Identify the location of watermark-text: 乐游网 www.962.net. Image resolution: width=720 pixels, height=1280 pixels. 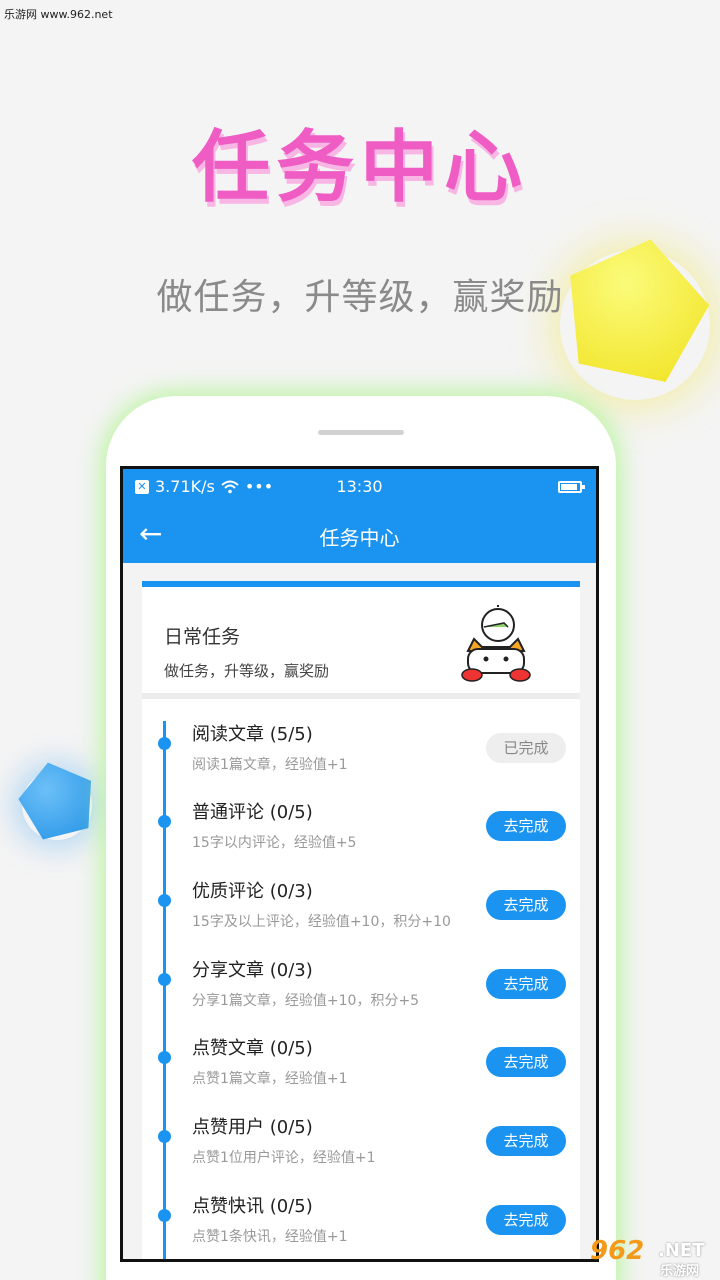
(58, 14).